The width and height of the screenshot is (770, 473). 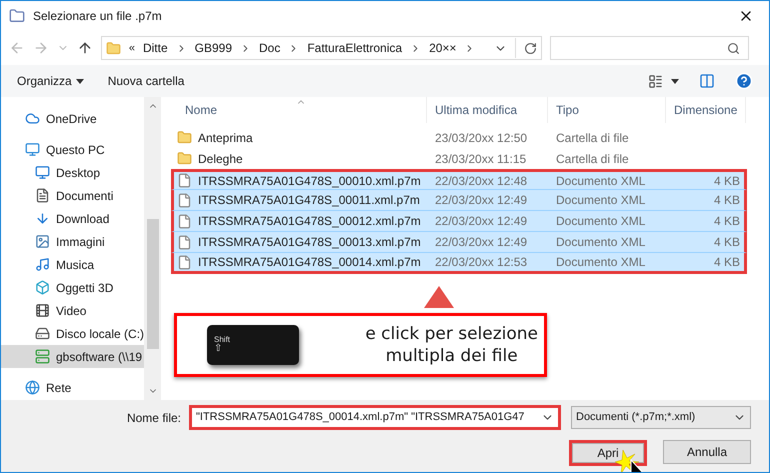 What do you see at coordinates (452, 356) in the screenshot?
I see `annotation-text: multipla dei file` at bounding box center [452, 356].